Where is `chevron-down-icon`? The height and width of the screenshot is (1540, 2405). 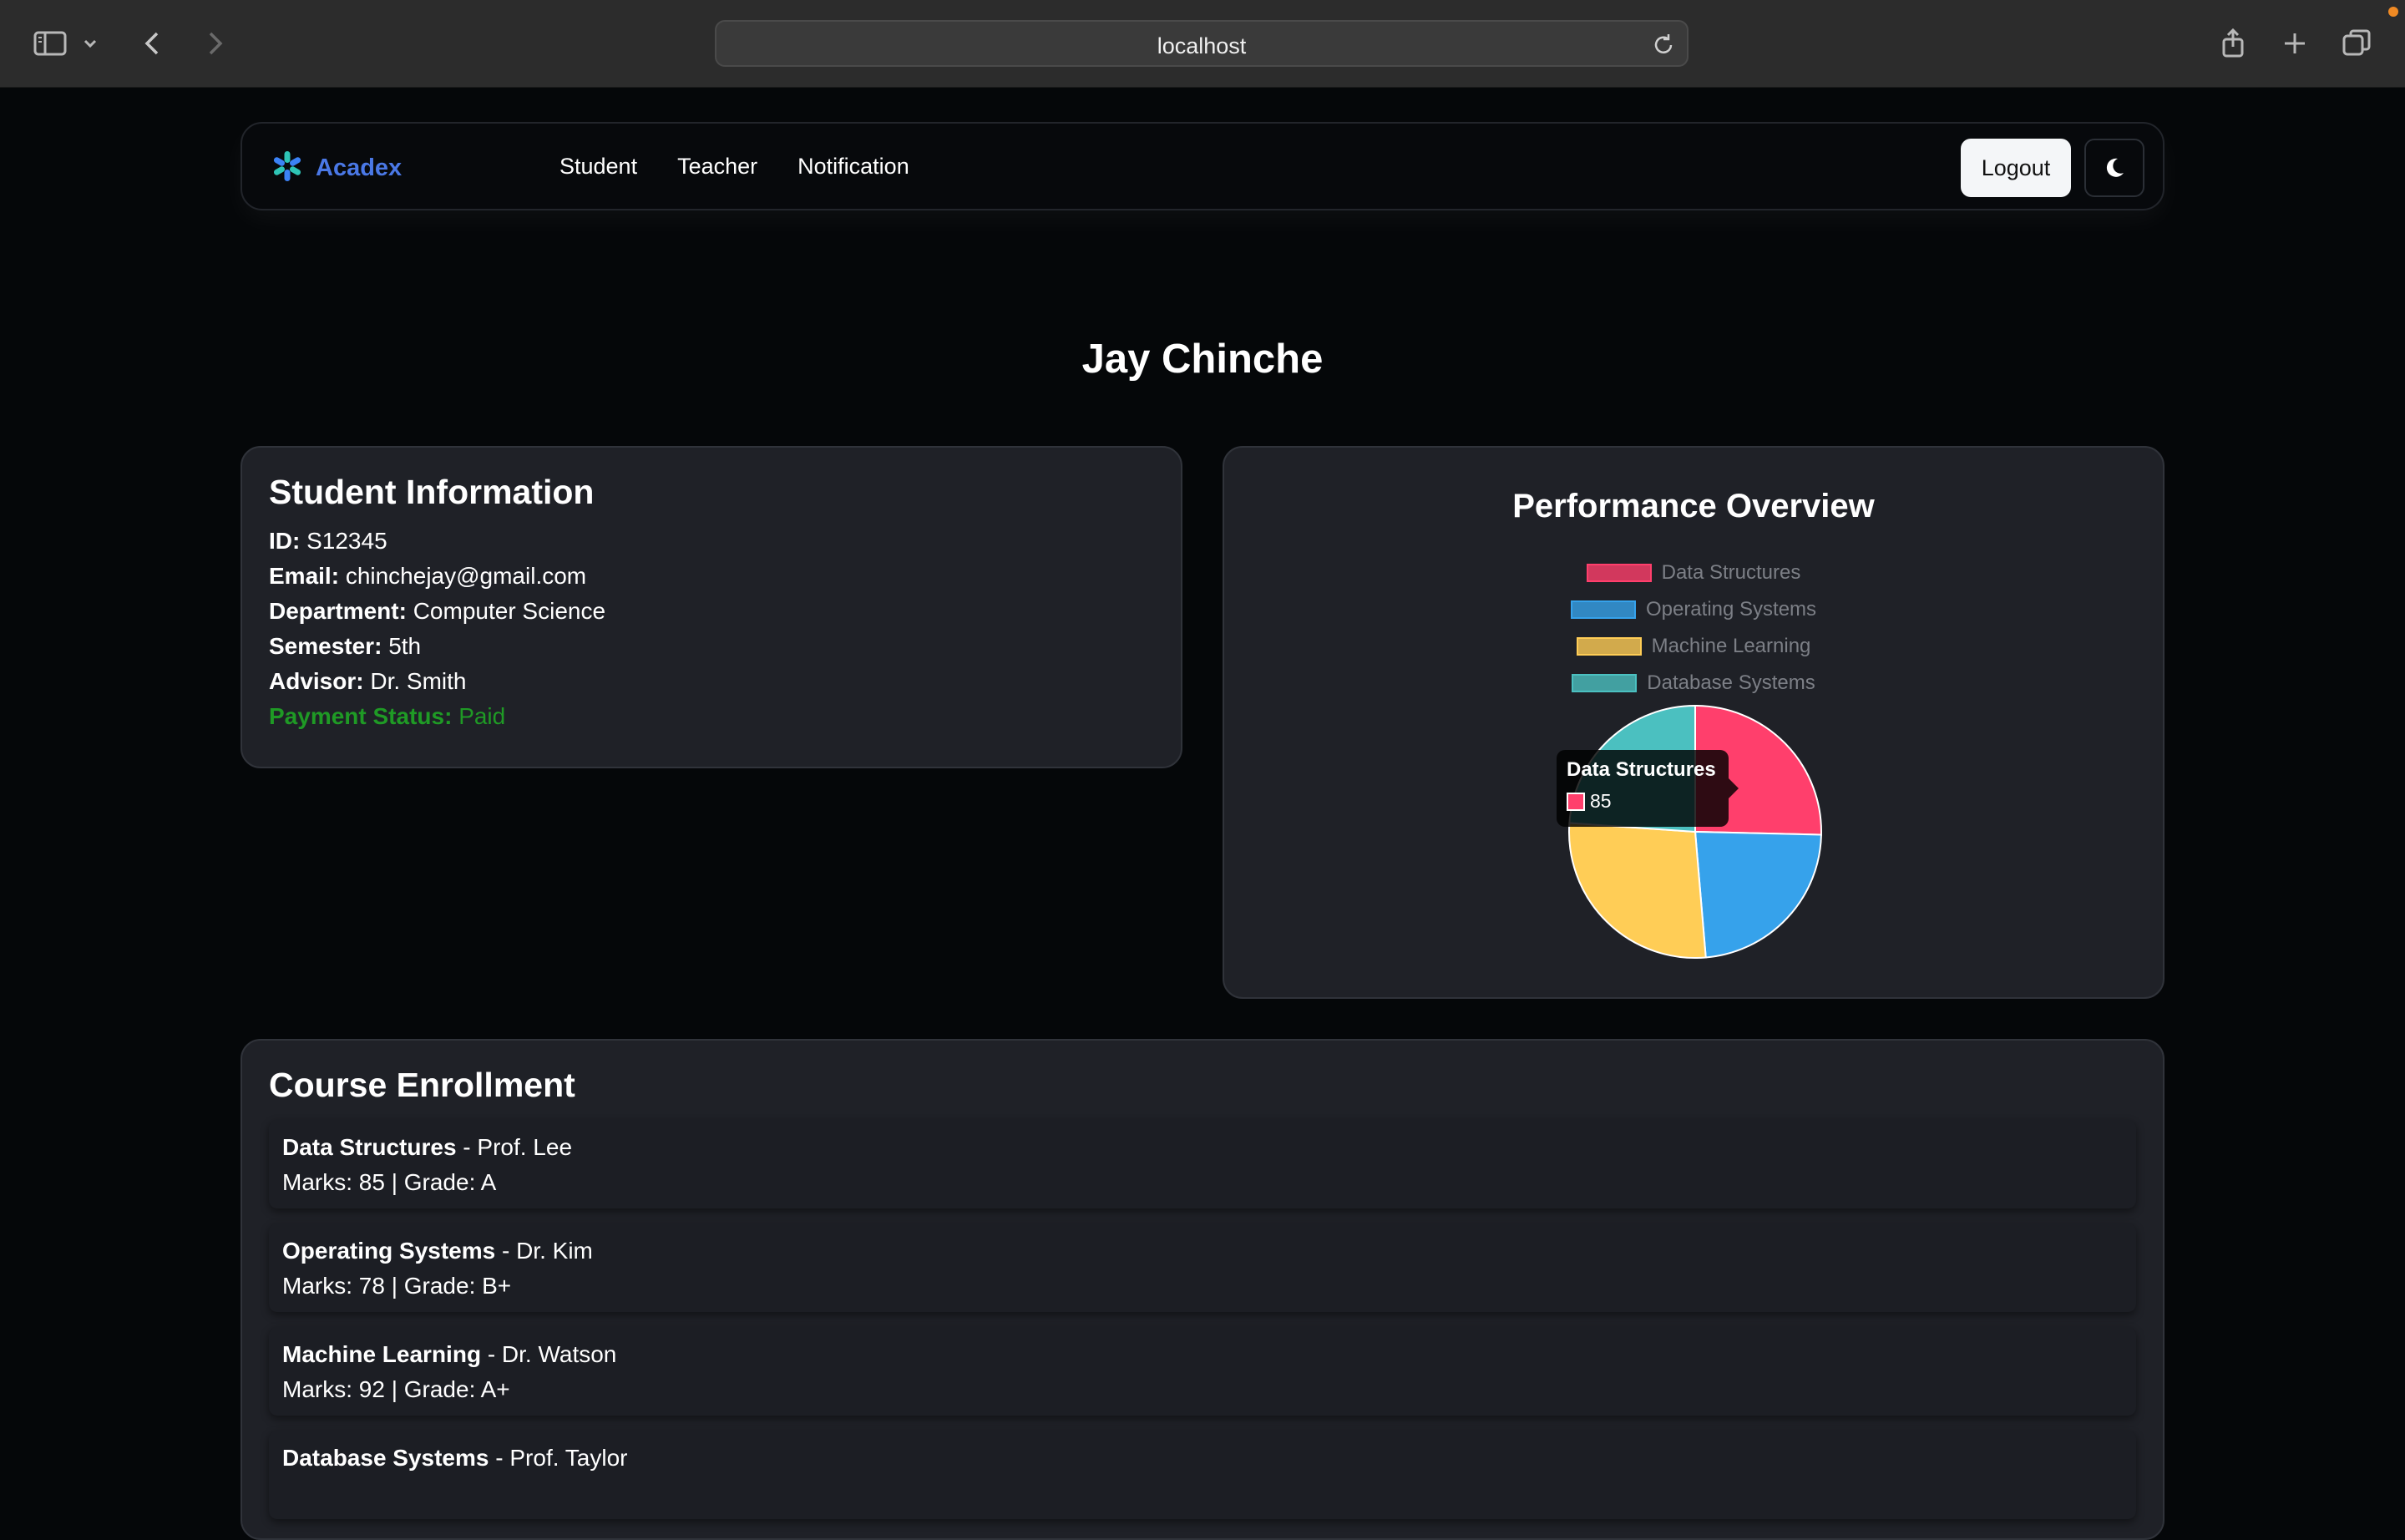
chevron-down-icon is located at coordinates (90, 43).